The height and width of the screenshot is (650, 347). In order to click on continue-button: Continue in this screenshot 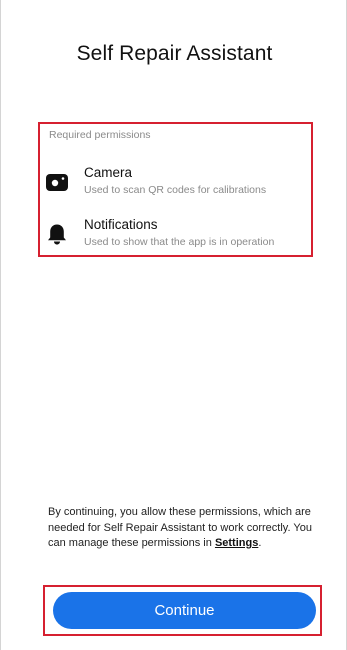, I will do `click(184, 610)`.